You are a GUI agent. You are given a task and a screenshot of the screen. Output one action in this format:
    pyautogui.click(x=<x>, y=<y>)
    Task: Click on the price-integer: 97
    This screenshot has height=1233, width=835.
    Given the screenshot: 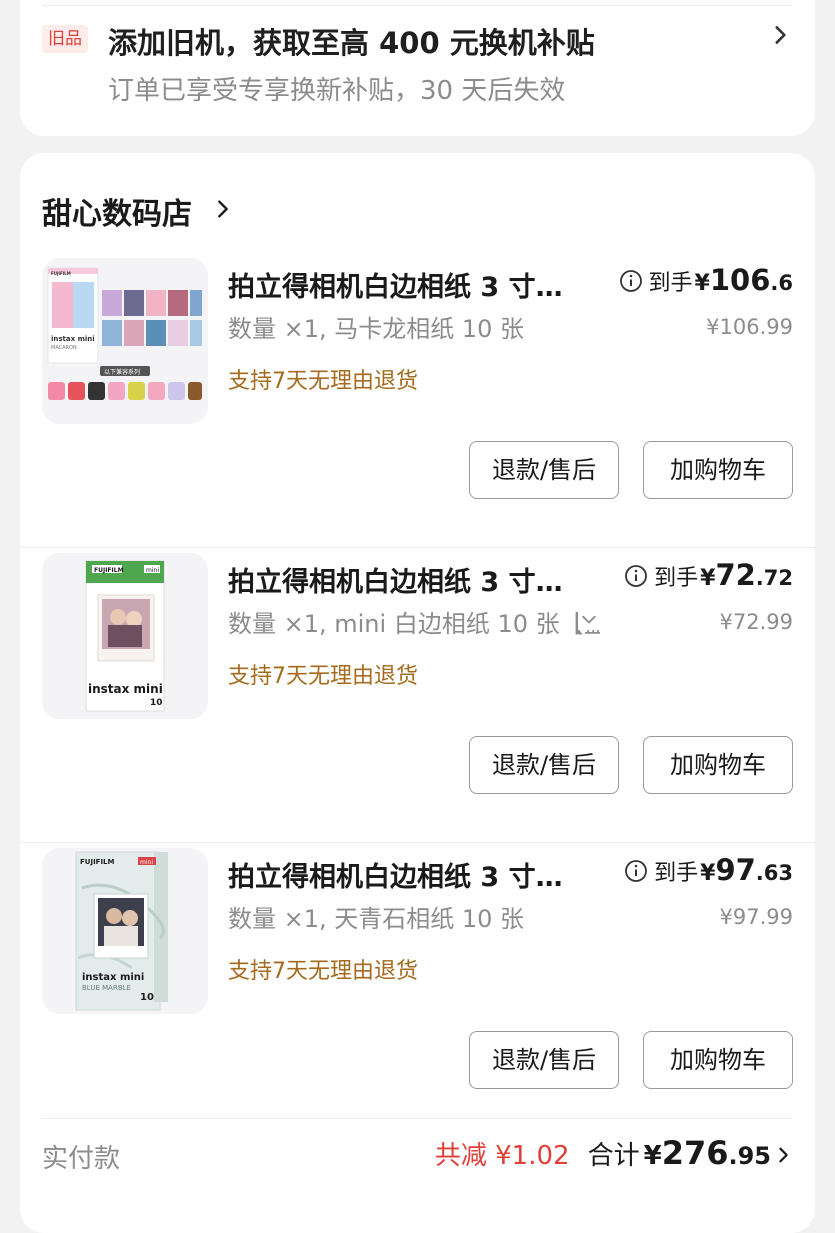 What is the action you would take?
    pyautogui.click(x=735, y=870)
    